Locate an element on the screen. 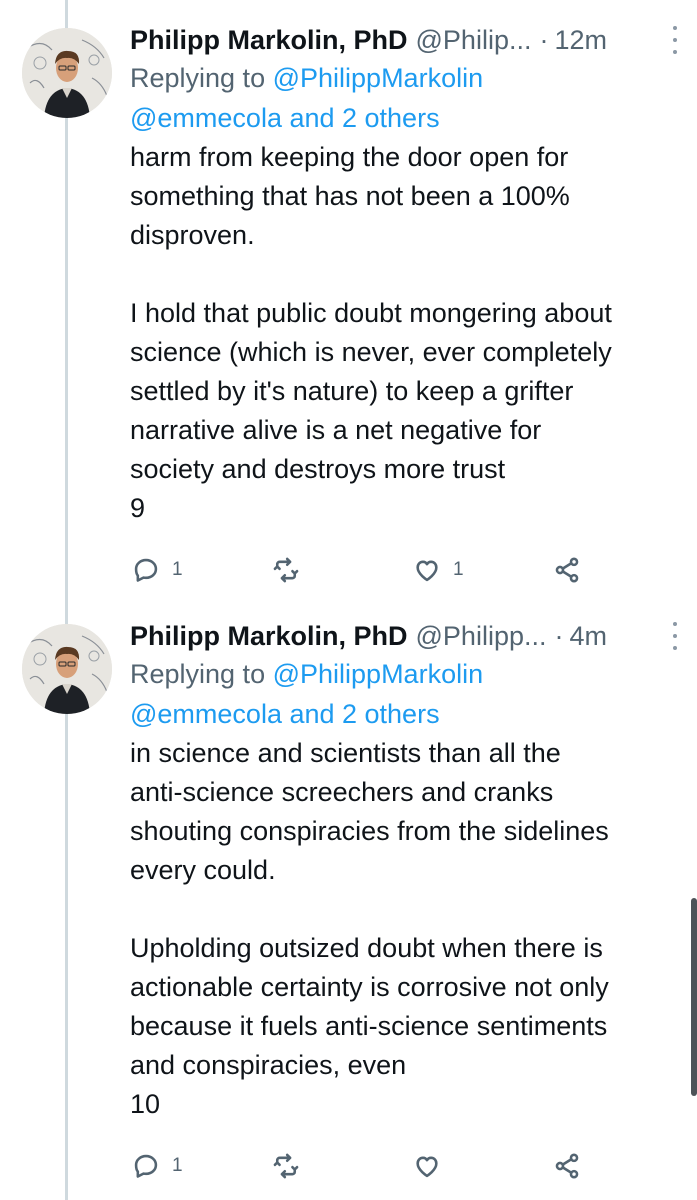  tweet-header: Philipp Markolin, PhD @Philip... · 12m is located at coordinates (403, 40).